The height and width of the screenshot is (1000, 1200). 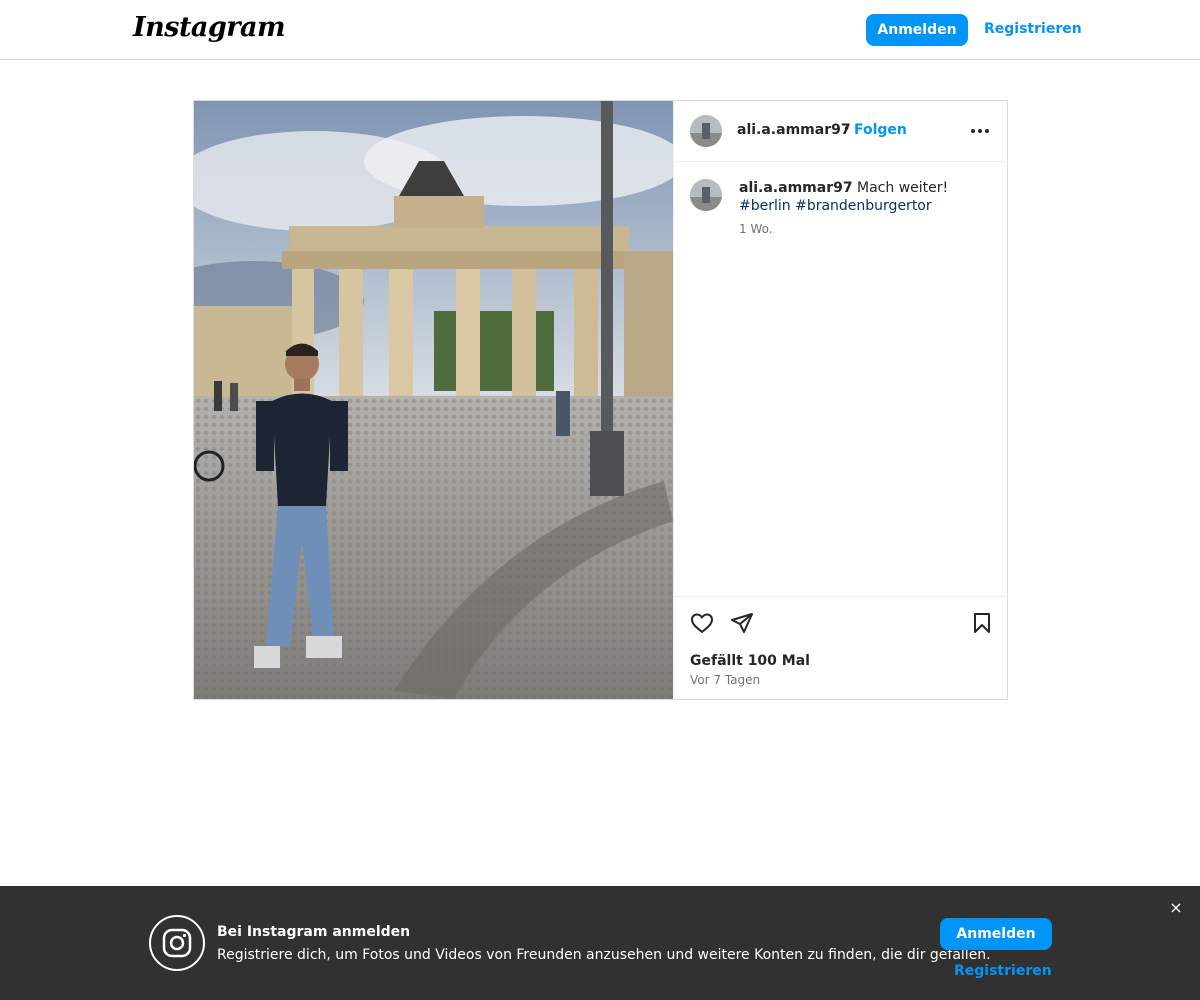 I want to click on hashtag-link: #berlin, so click(x=765, y=206).